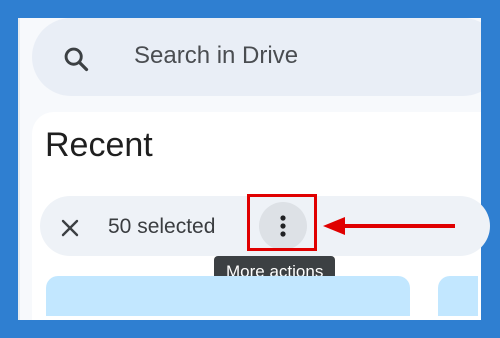  I want to click on search-input: Search in Drive, so click(216, 56).